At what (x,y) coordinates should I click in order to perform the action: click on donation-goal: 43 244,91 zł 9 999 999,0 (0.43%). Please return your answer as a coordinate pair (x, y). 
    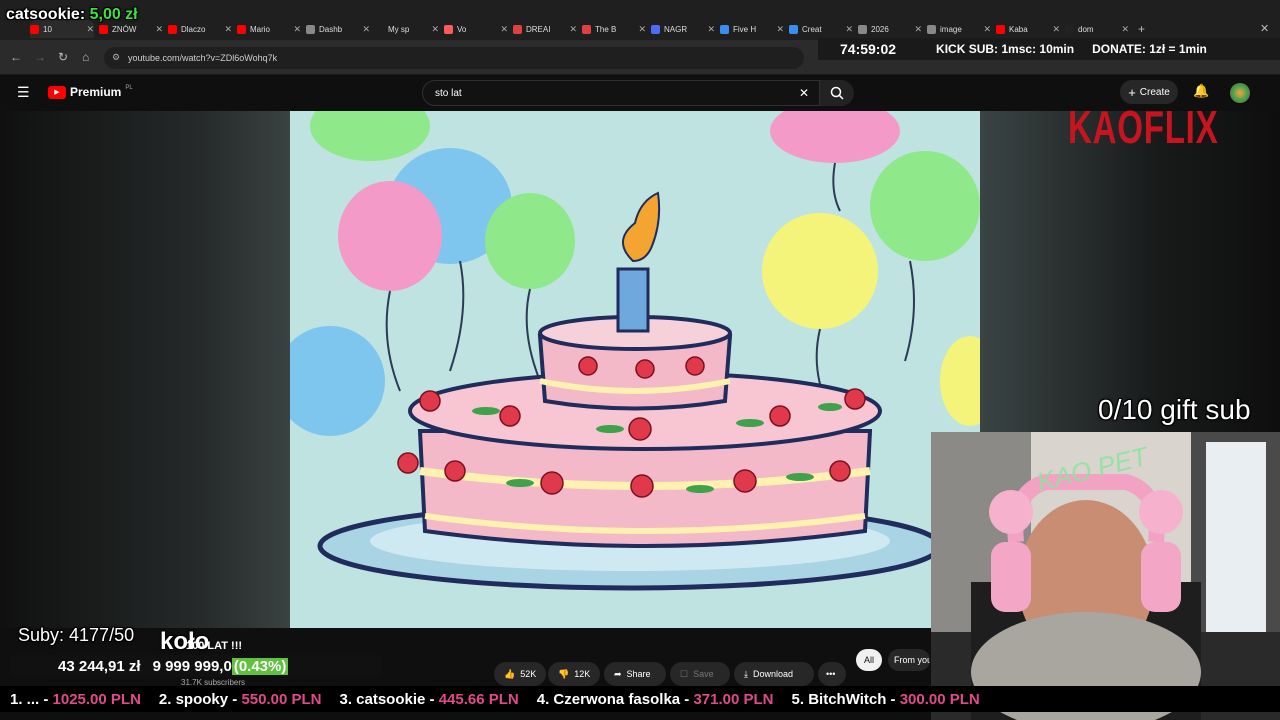
    Looking at the image, I should click on (196, 666).